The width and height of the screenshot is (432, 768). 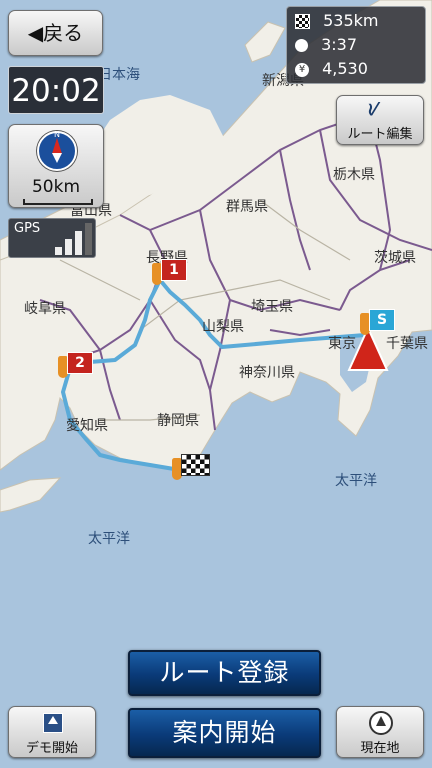 I want to click on map-label-pacific-east: 太平洋, so click(x=356, y=481).